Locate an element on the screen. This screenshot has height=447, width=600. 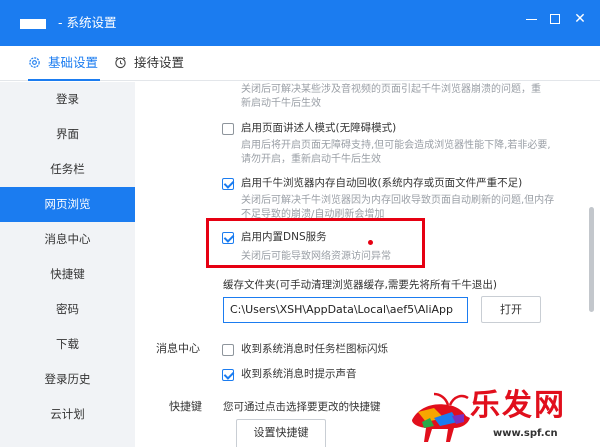
tab-basic-settings: 基础设置 is located at coordinates (64, 63).